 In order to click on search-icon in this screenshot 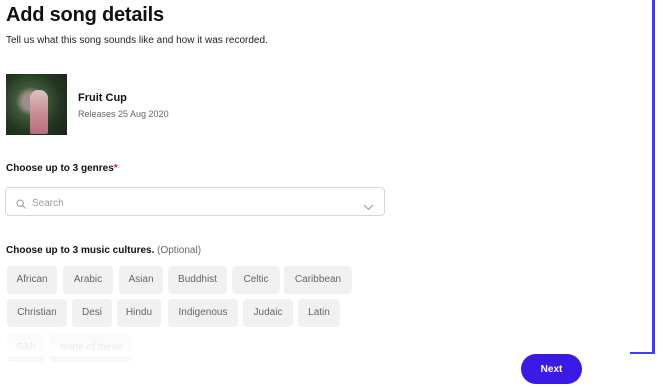, I will do `click(21, 205)`.